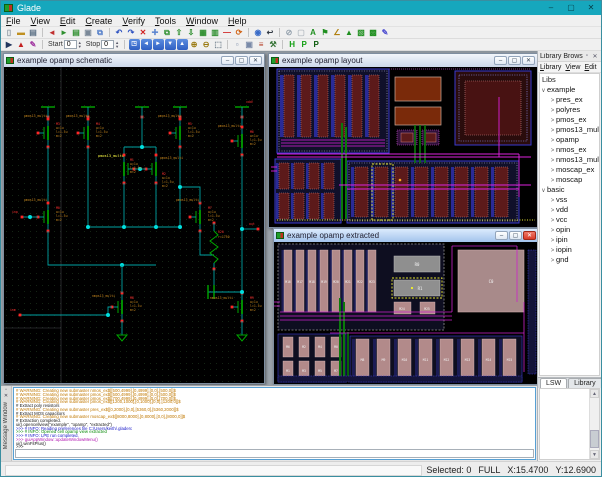 Image resolution: width=602 pixels, height=477 pixels. What do you see at coordinates (550, 67) in the screenshot?
I see `lb-menu-library: Library` at bounding box center [550, 67].